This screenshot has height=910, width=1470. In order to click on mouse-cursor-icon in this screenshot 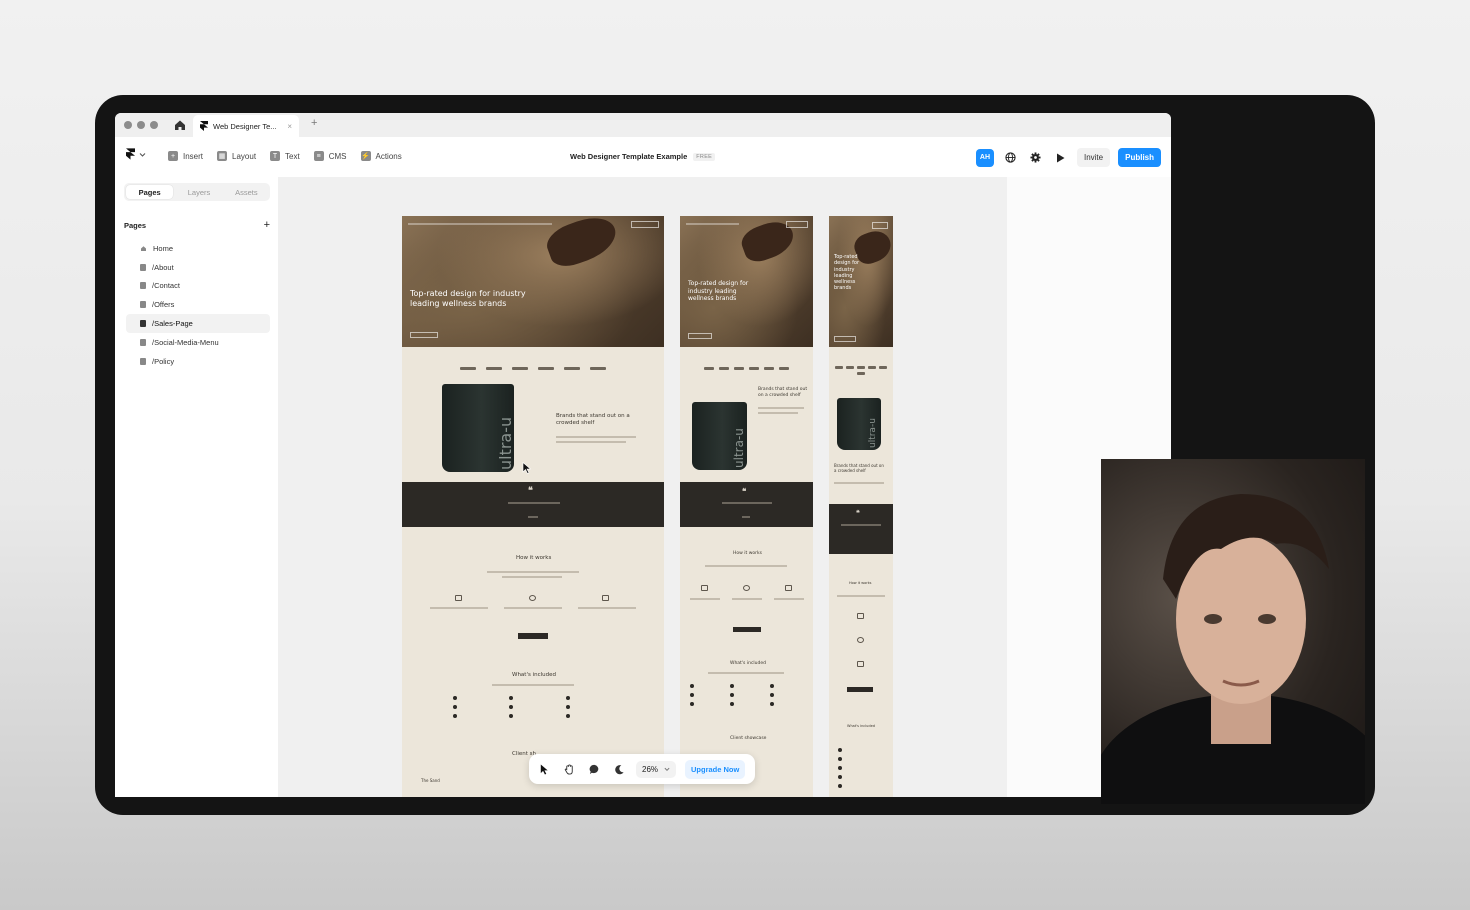, I will do `click(526, 468)`.